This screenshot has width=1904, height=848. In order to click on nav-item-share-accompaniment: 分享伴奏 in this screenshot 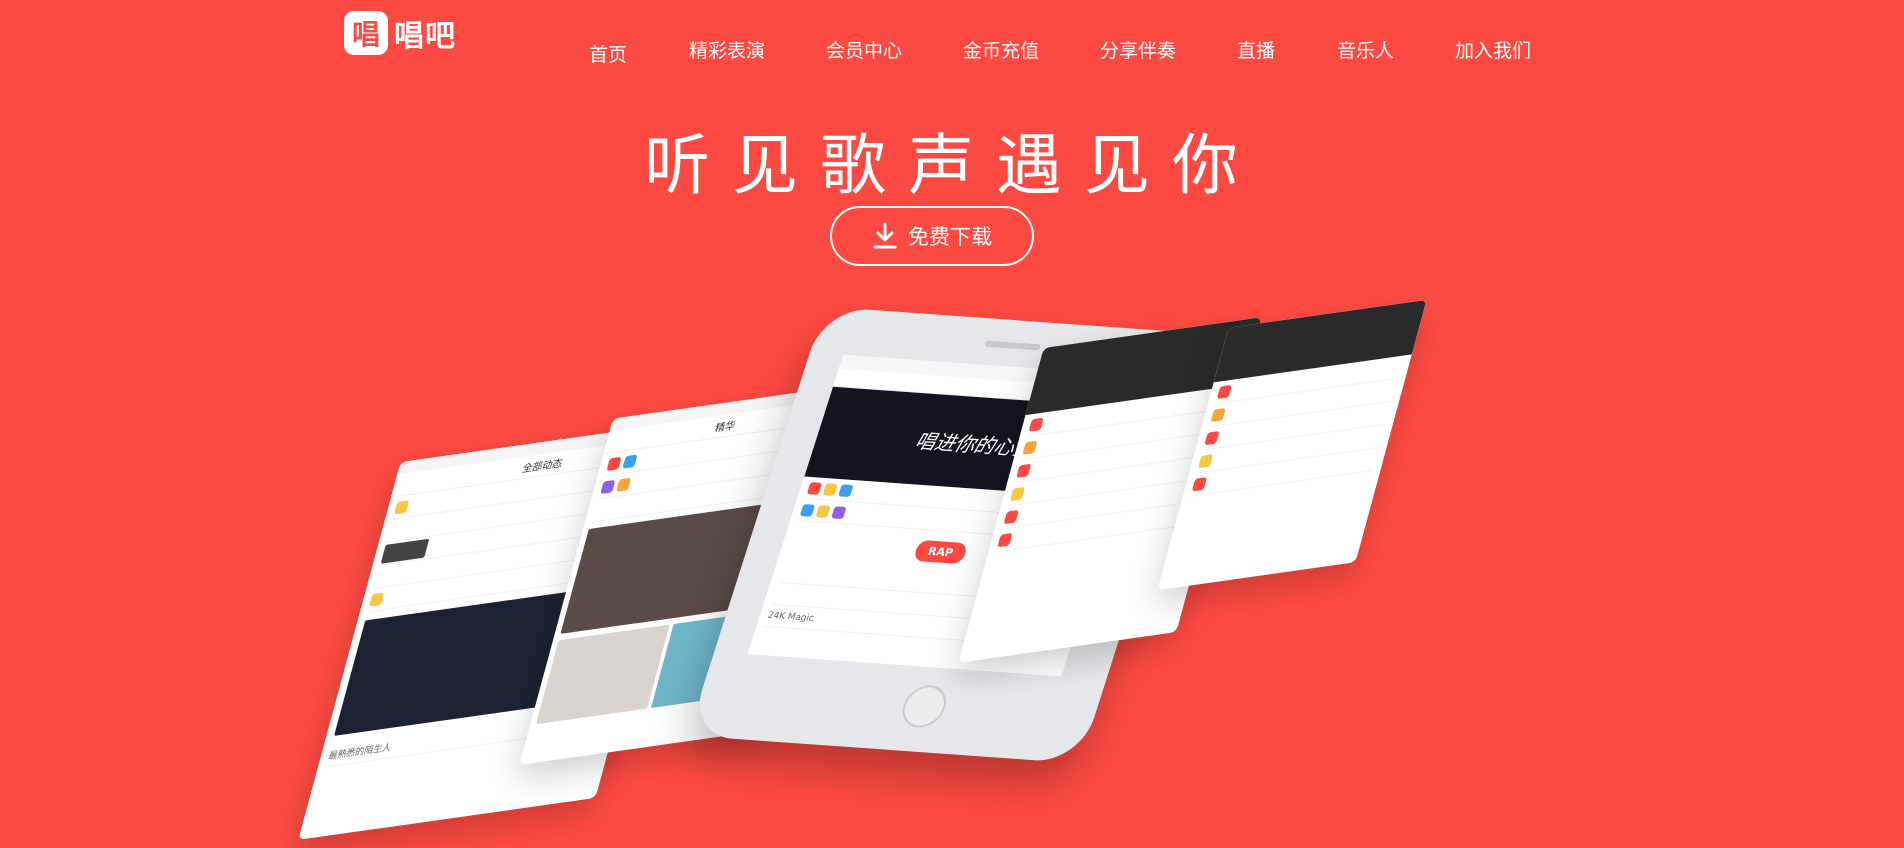, I will do `click(1138, 49)`.